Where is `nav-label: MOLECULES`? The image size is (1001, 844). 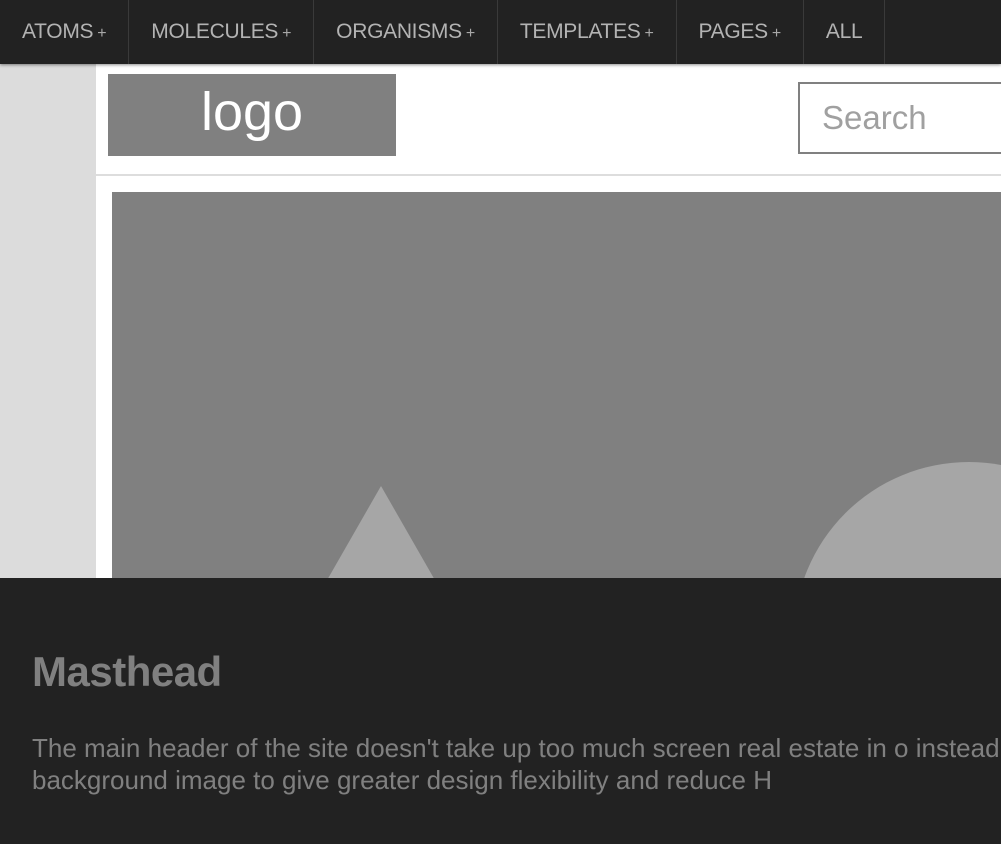
nav-label: MOLECULES is located at coordinates (215, 31).